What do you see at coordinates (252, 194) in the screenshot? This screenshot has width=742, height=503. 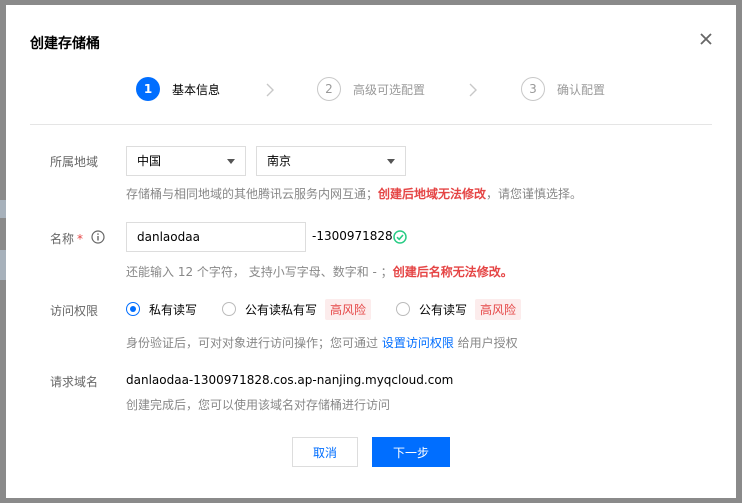 I see `region-hint-text: 存储桶与相同地域的其他腾讯云服务内网互通；` at bounding box center [252, 194].